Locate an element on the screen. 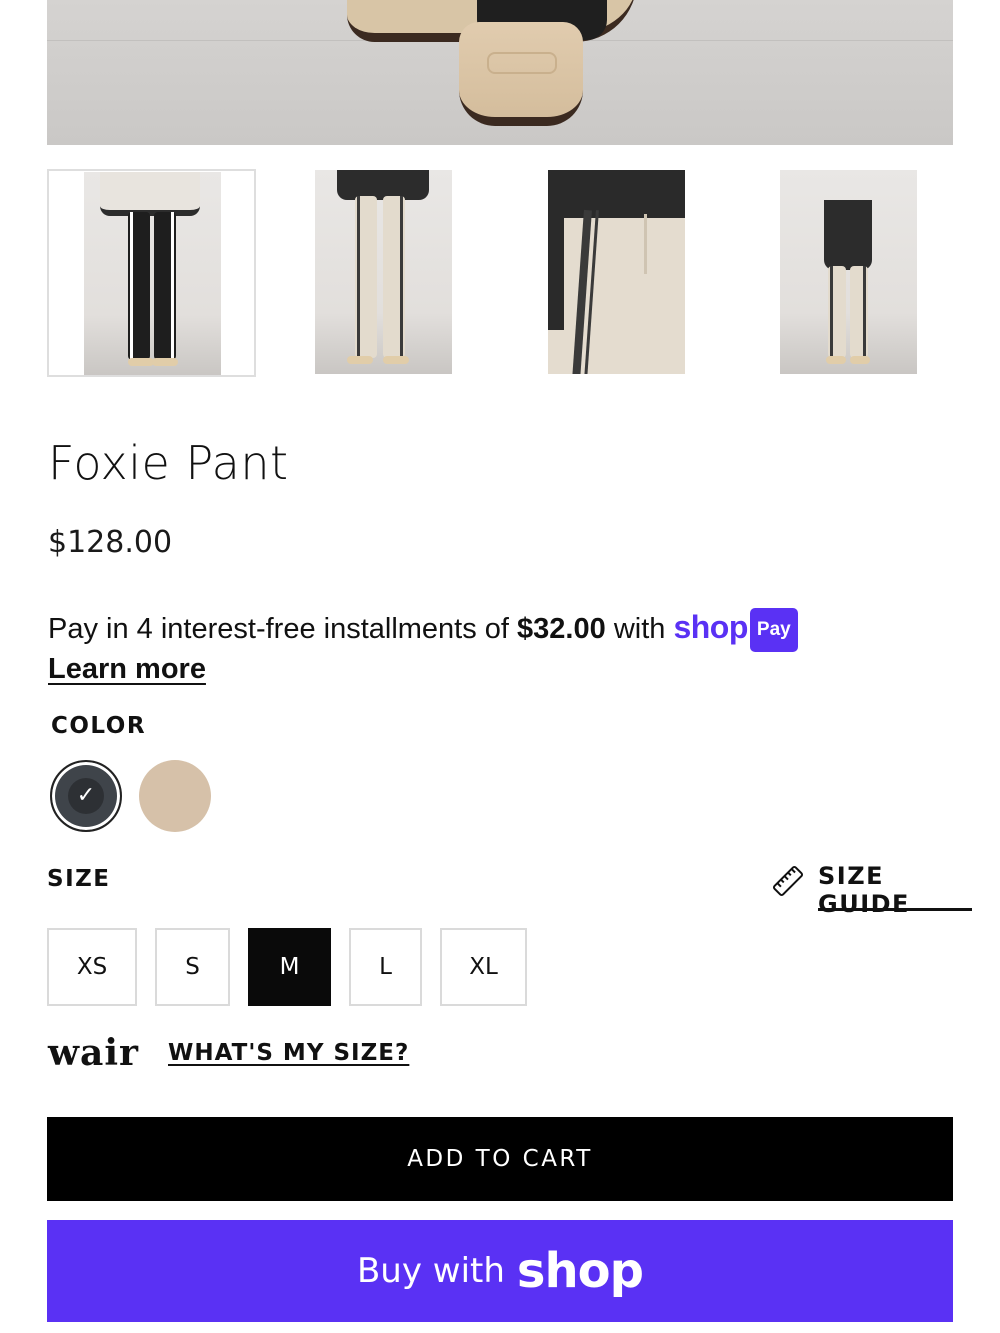  whats-my-size-link: WHAT'S MY SIZE? is located at coordinates (288, 1053).